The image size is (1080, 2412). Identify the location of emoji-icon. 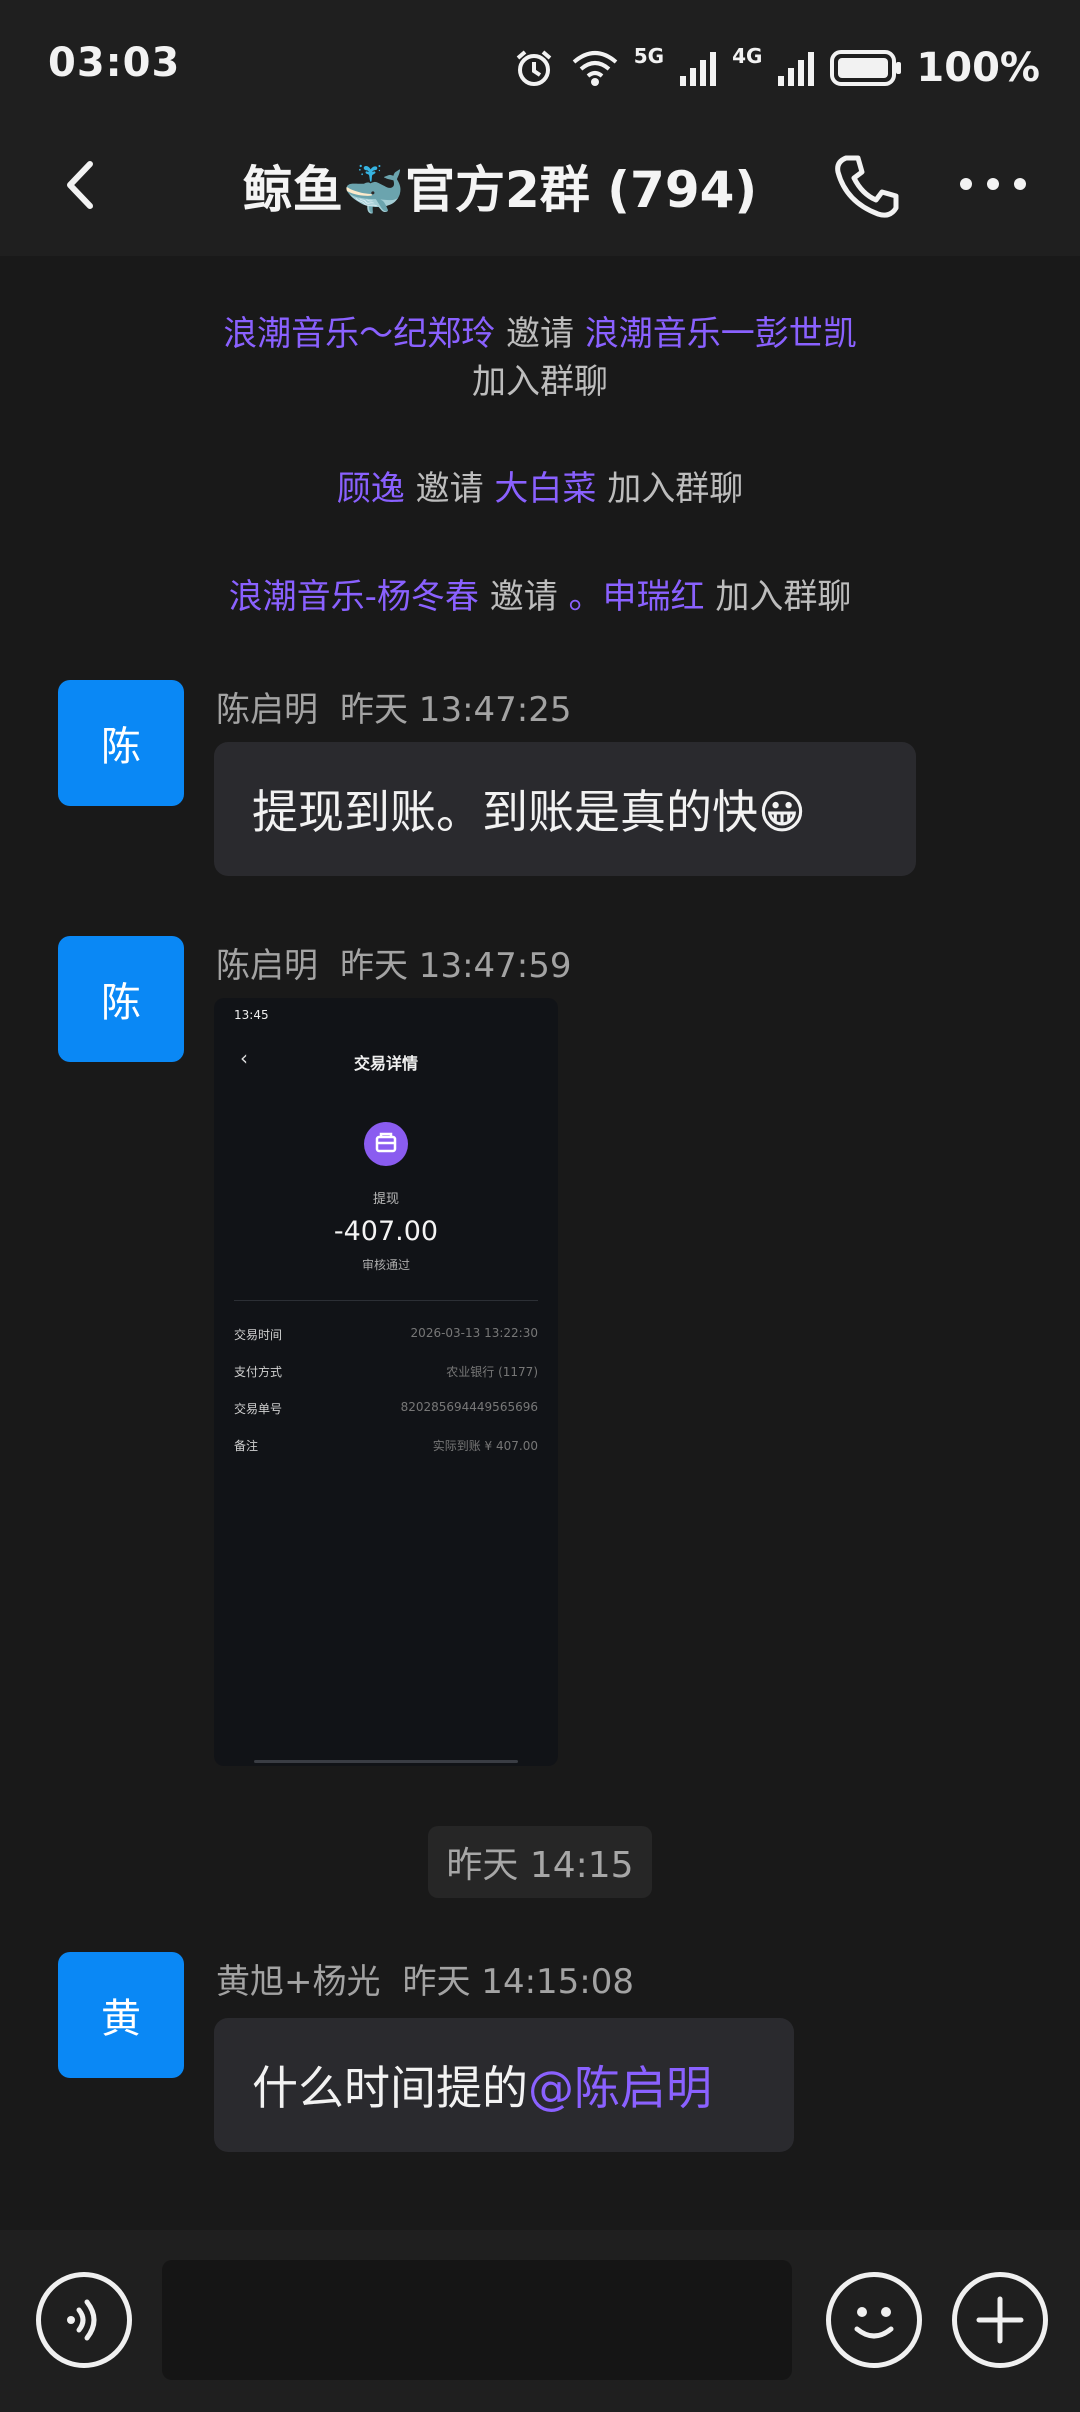
(874, 2323).